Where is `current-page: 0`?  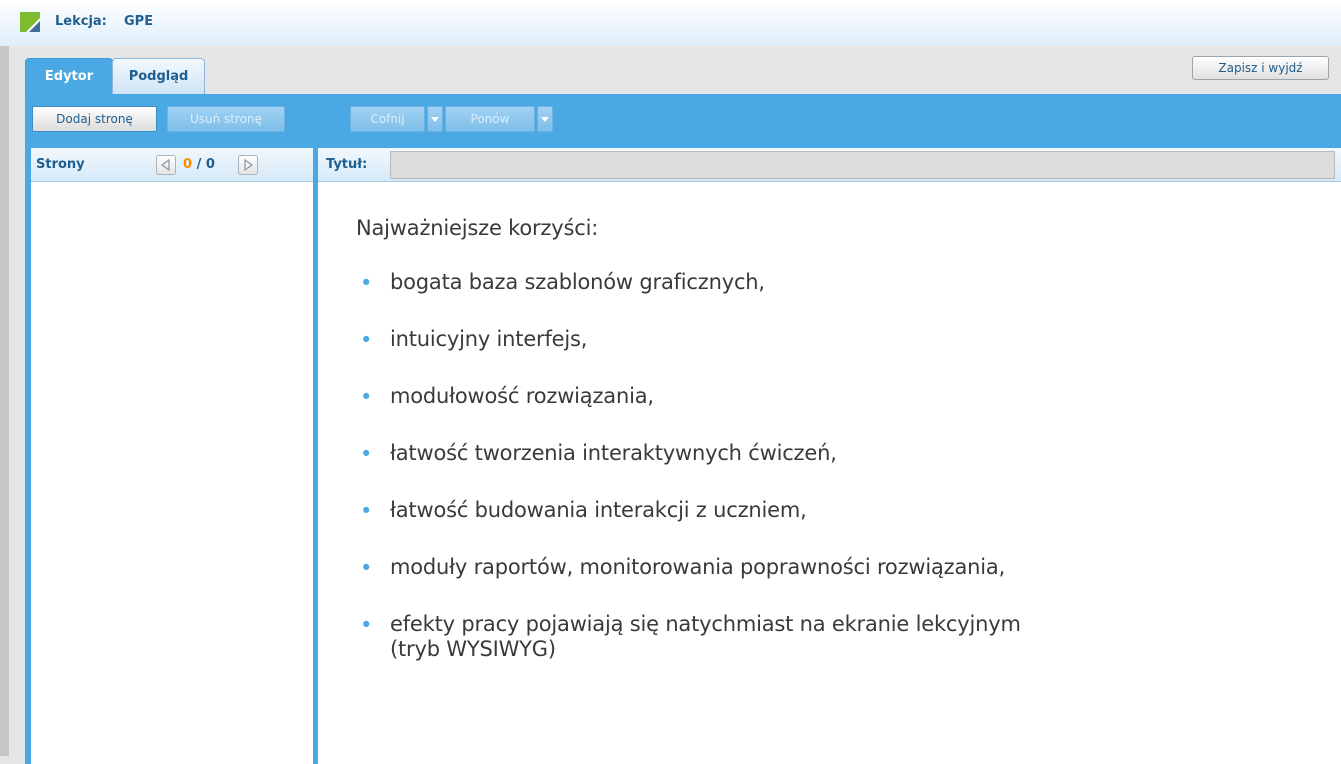 current-page: 0 is located at coordinates (188, 164).